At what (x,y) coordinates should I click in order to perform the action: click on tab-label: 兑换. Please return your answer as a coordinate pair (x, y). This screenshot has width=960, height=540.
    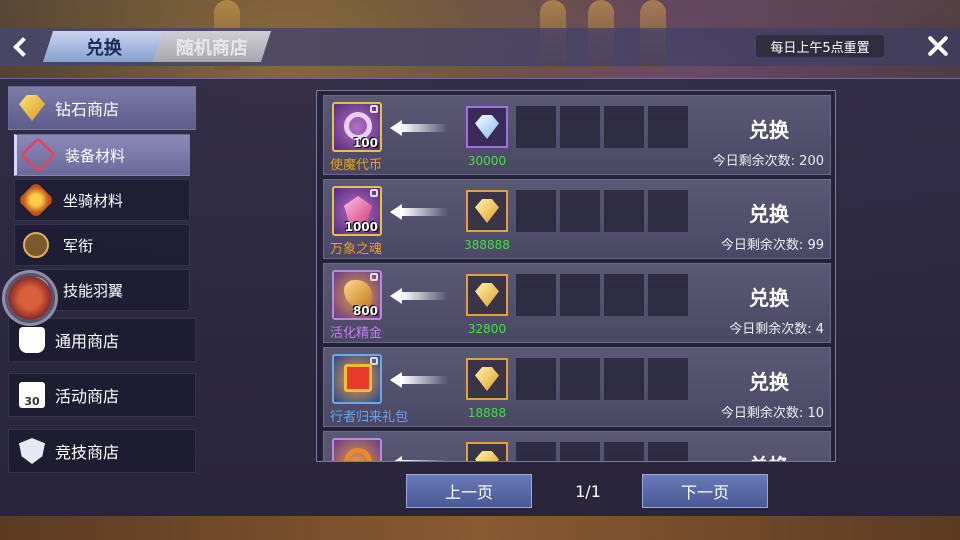
    Looking at the image, I should click on (104, 48).